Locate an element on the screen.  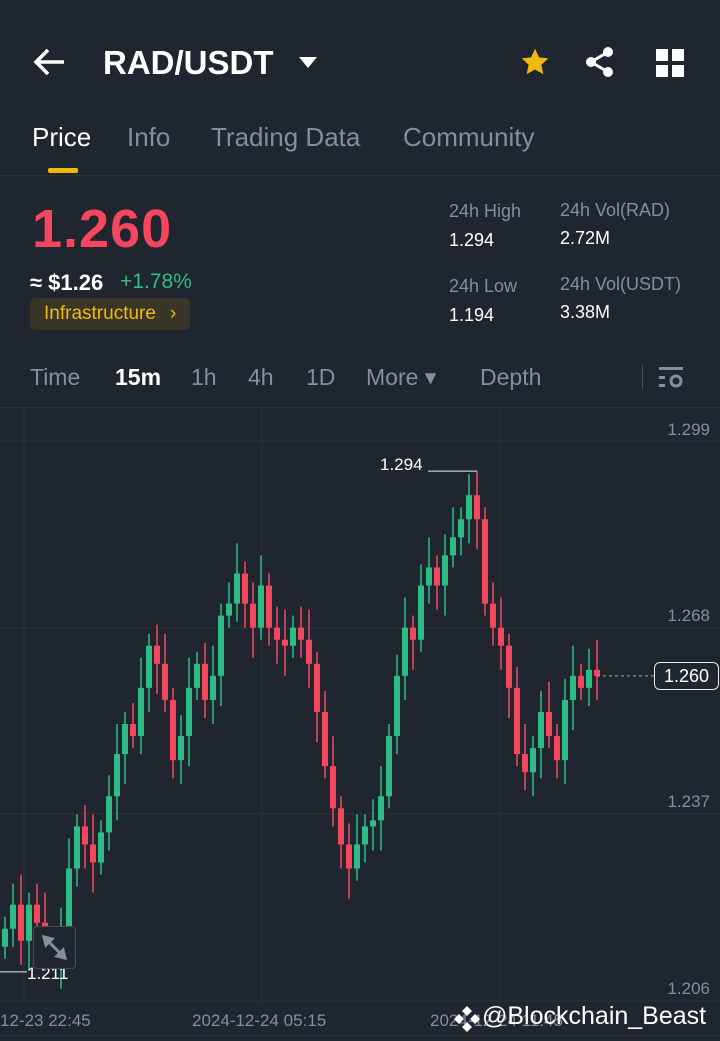
x-tick: 12-23 22:45 is located at coordinates (45, 1020).